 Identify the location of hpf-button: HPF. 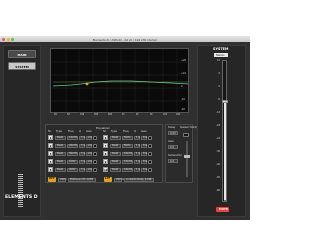
(52, 179).